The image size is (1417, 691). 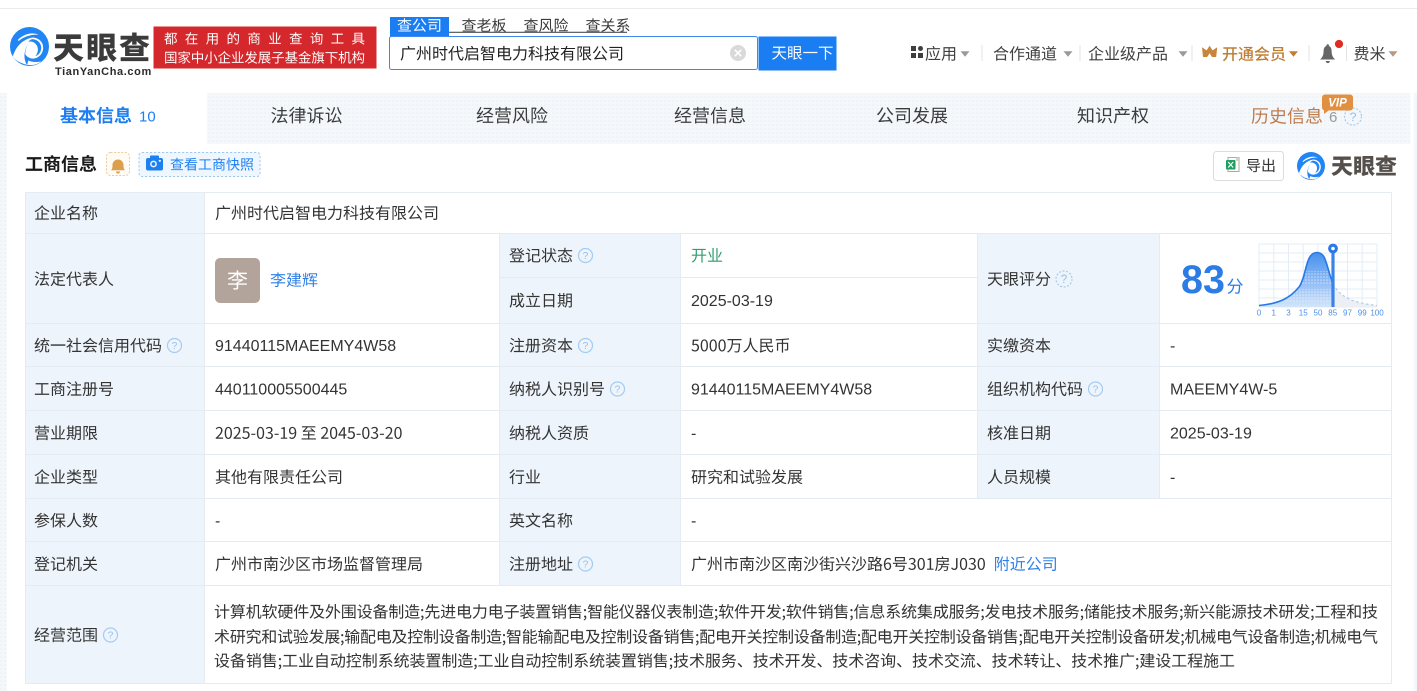 I want to click on svg-text: 100, so click(x=1377, y=313).